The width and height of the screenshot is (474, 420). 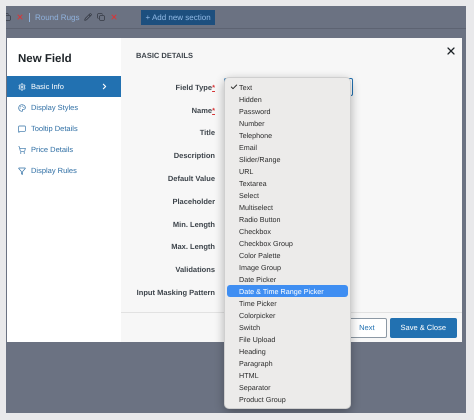 I want to click on add-section-button: + Add new section, so click(x=178, y=17).